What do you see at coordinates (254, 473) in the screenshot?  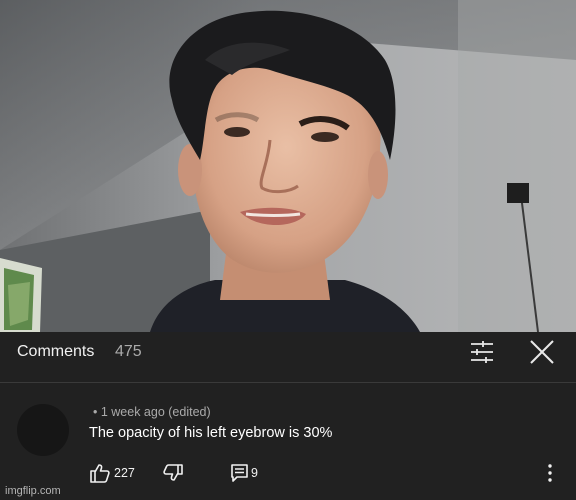 I see `reply-count: 9` at bounding box center [254, 473].